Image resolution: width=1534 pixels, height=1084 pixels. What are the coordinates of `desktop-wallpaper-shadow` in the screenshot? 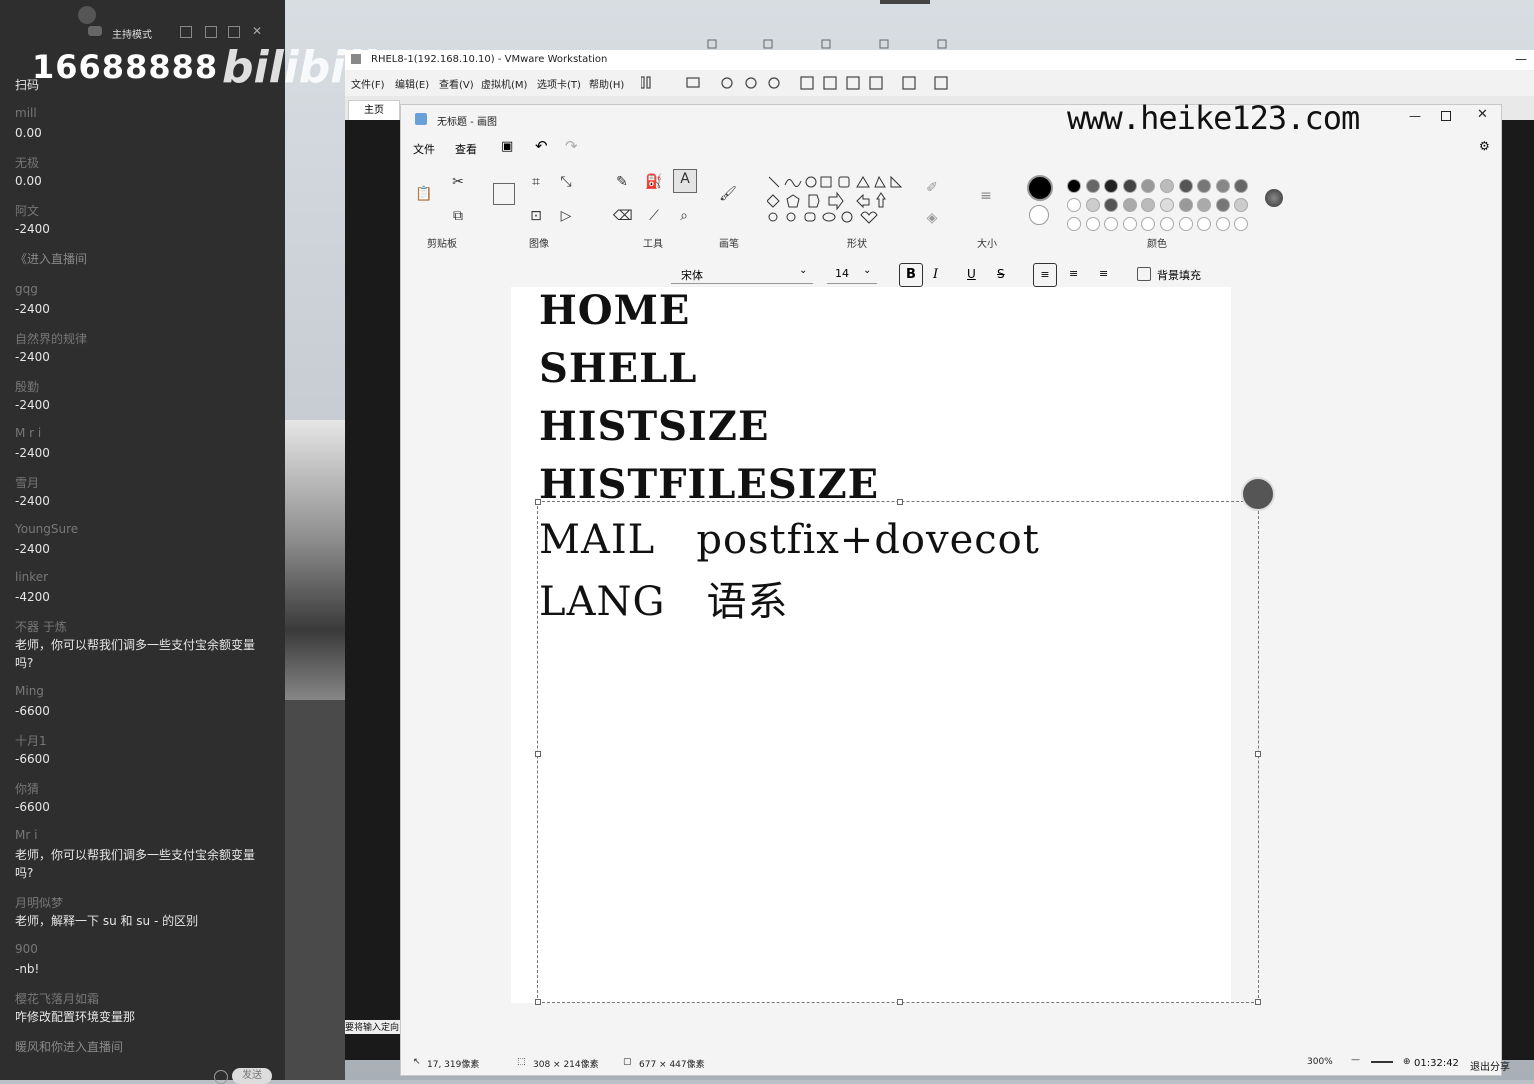 It's located at (315, 890).